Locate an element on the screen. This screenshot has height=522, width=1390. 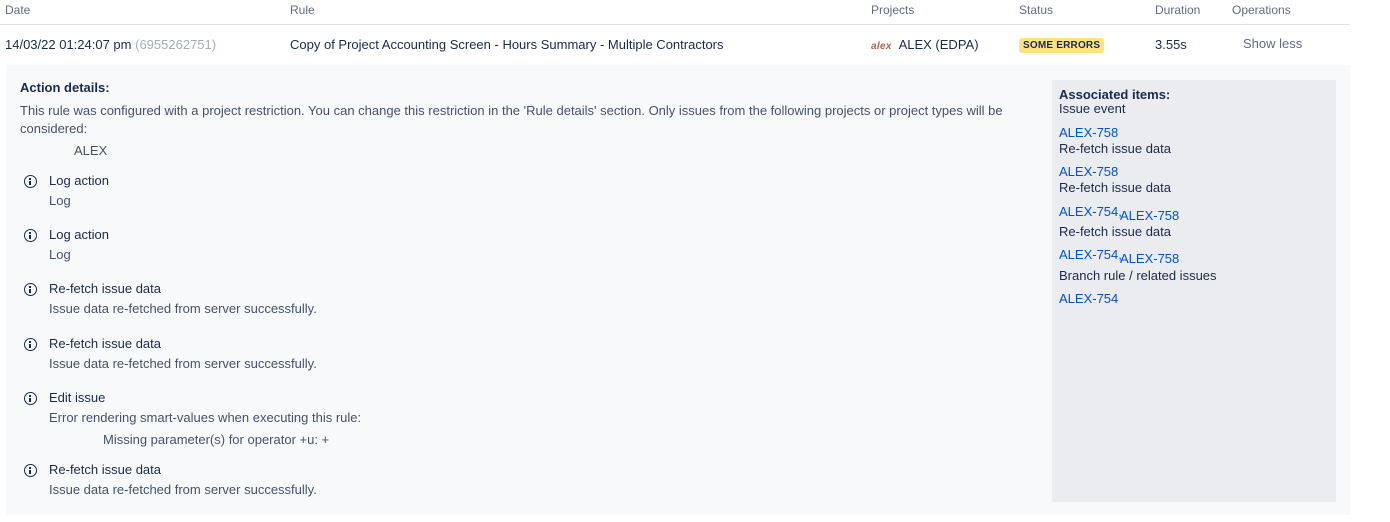
project-name: ALEX (EDPA) is located at coordinates (938, 44).